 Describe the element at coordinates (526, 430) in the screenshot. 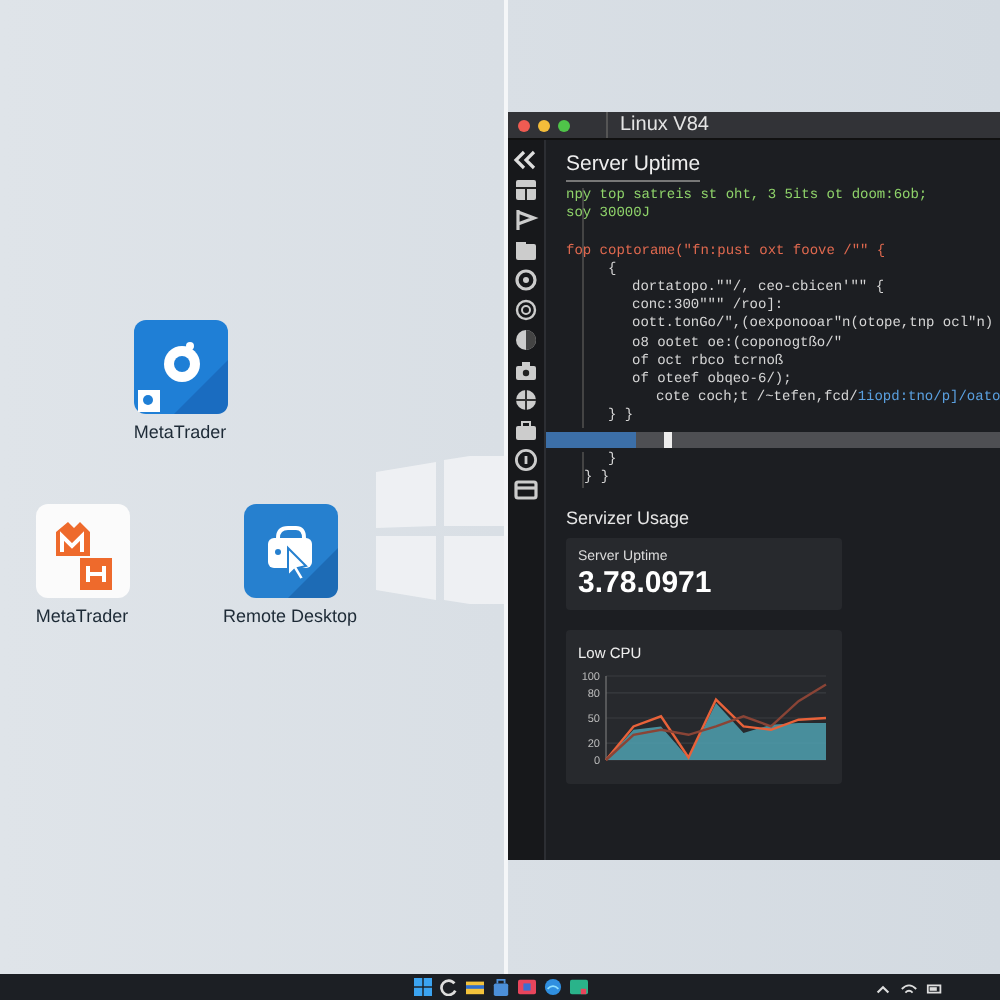

I see `briefcase-icon` at that location.